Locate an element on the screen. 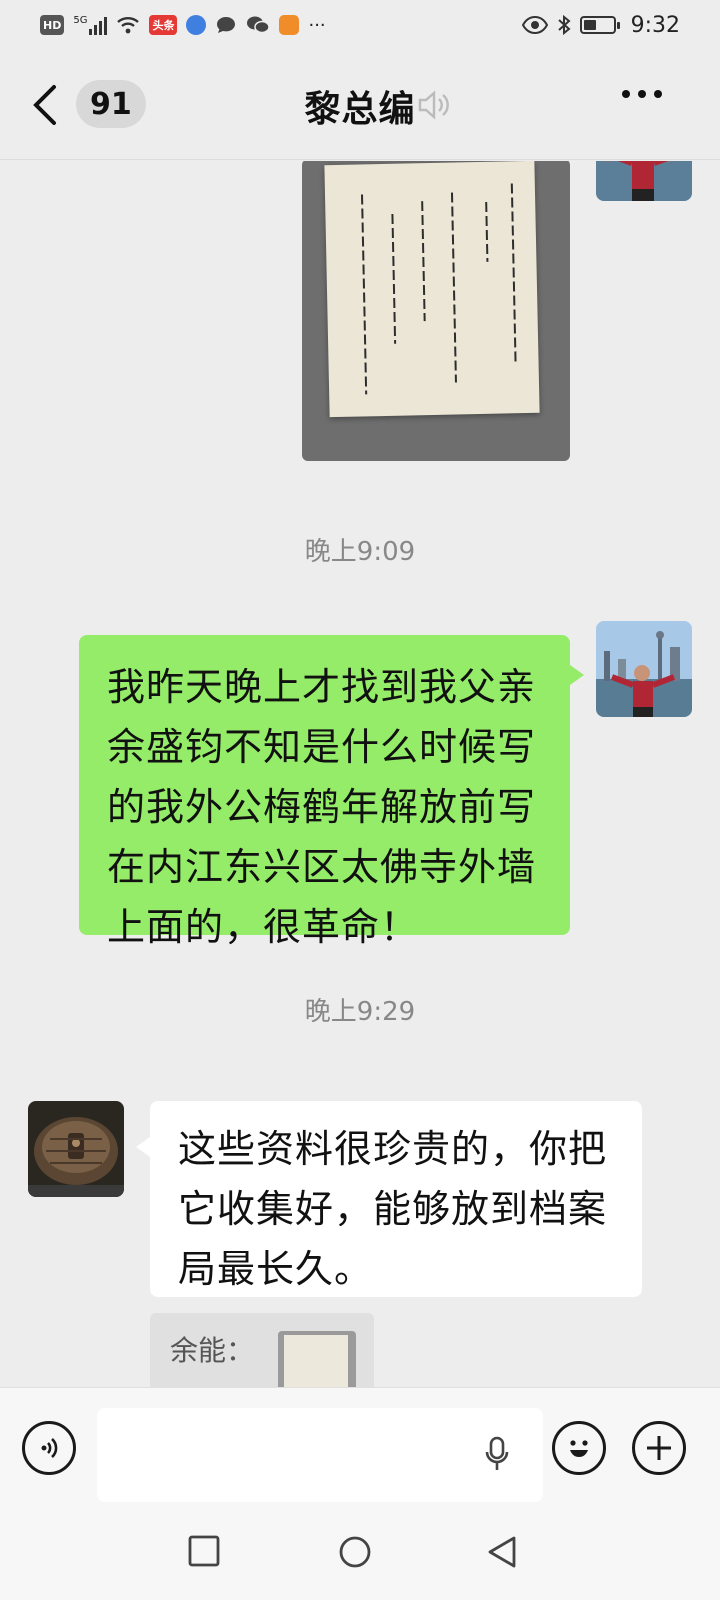 The width and height of the screenshot is (720, 1600). microphone-icon is located at coordinates (497, 1454).